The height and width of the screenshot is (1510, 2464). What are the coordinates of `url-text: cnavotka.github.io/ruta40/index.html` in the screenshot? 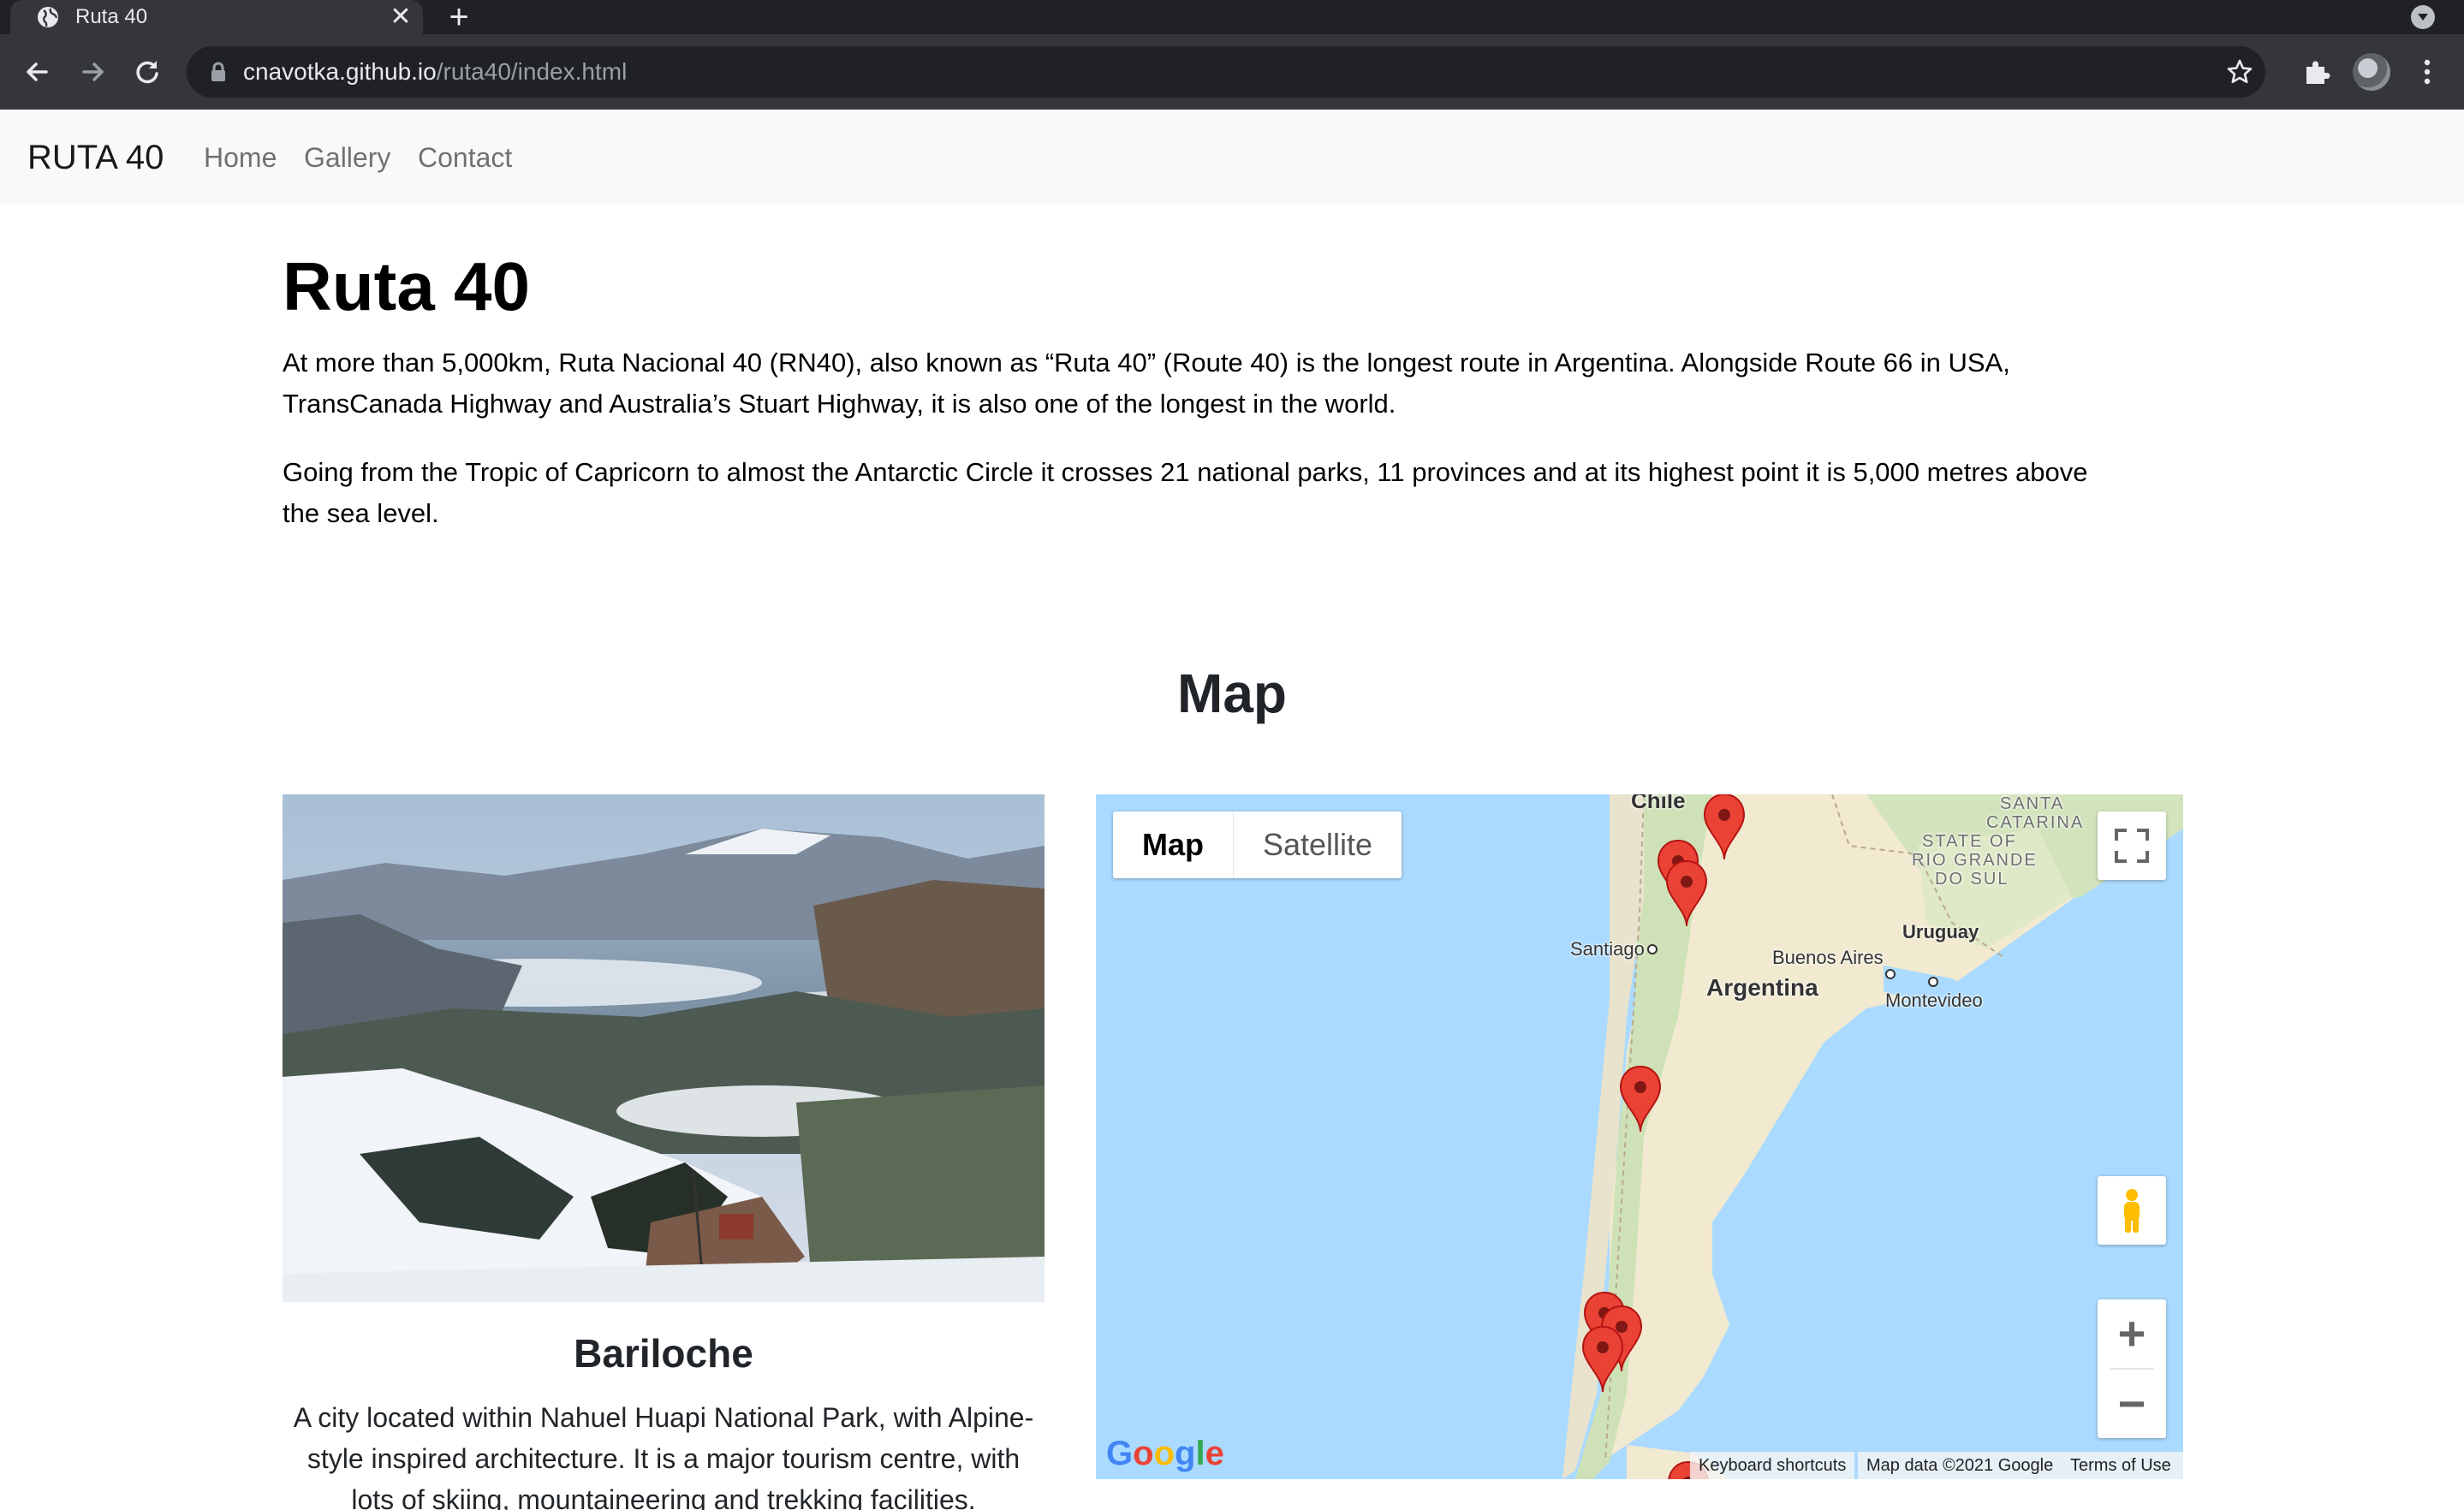 It's located at (435, 72).